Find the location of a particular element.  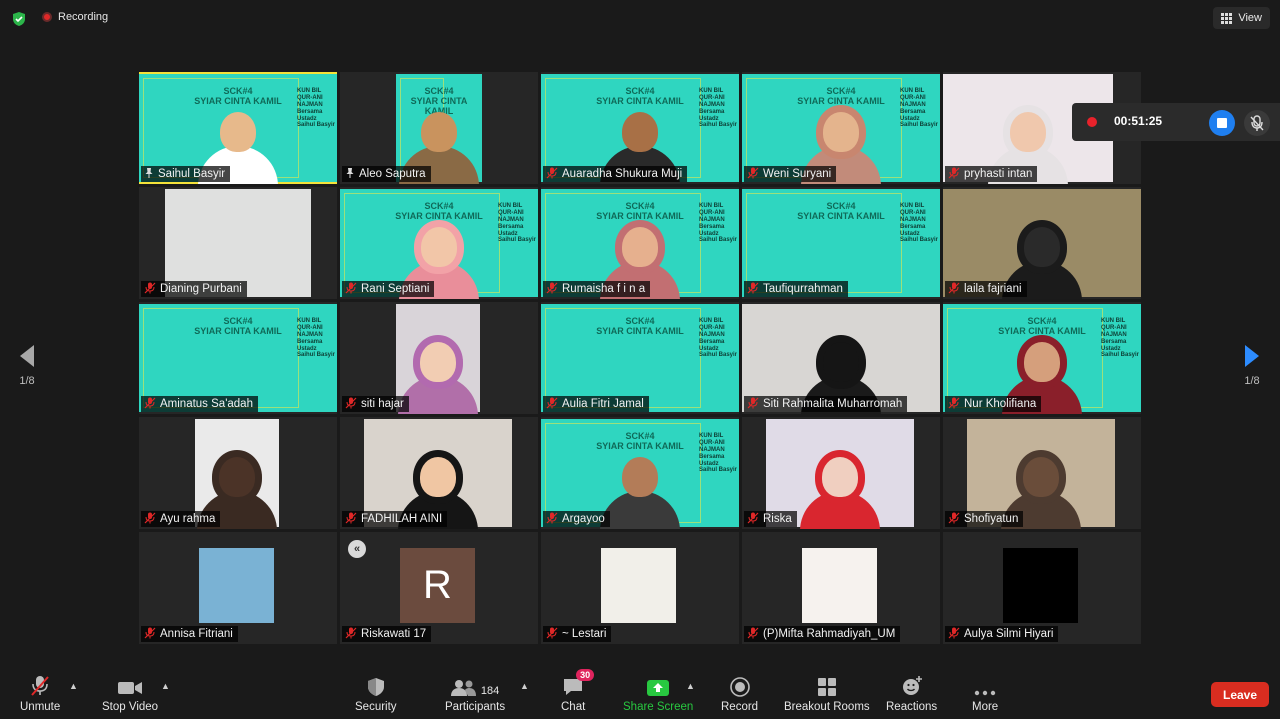

breakout-rooms-button: Breakout Rooms is located at coordinates (827, 694).